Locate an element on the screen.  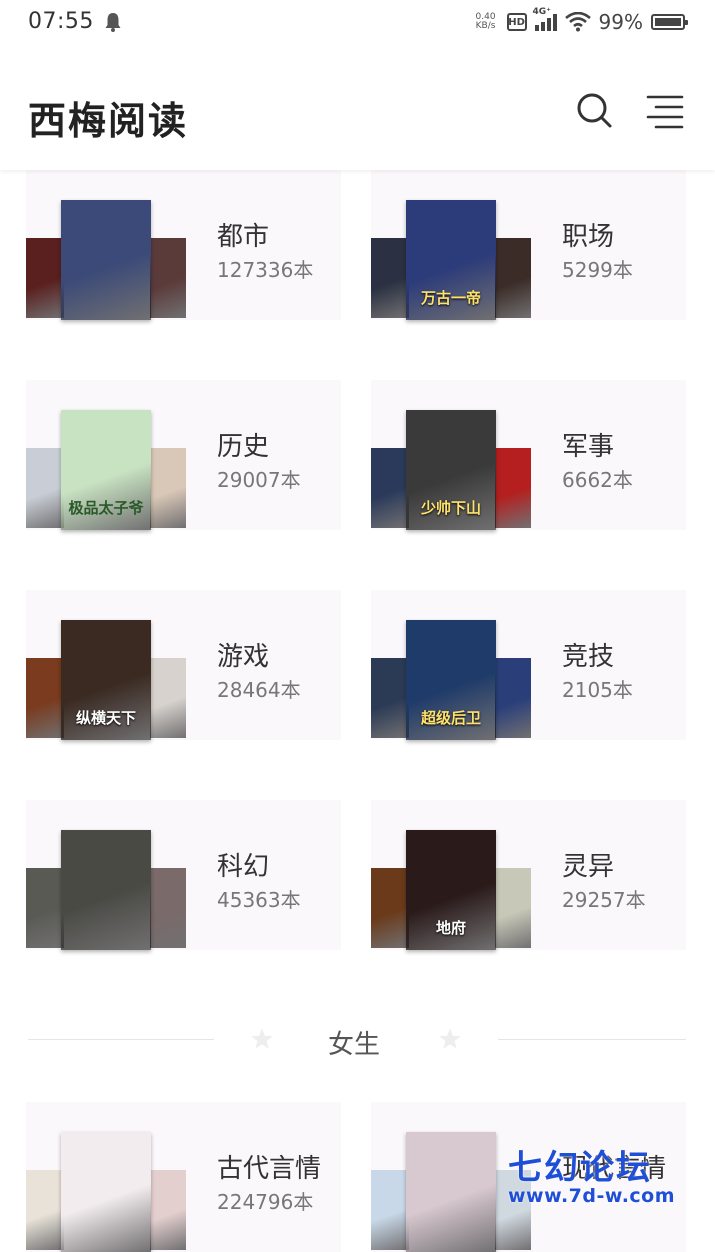
book-cover: 少帅下山 is located at coordinates (451, 470).